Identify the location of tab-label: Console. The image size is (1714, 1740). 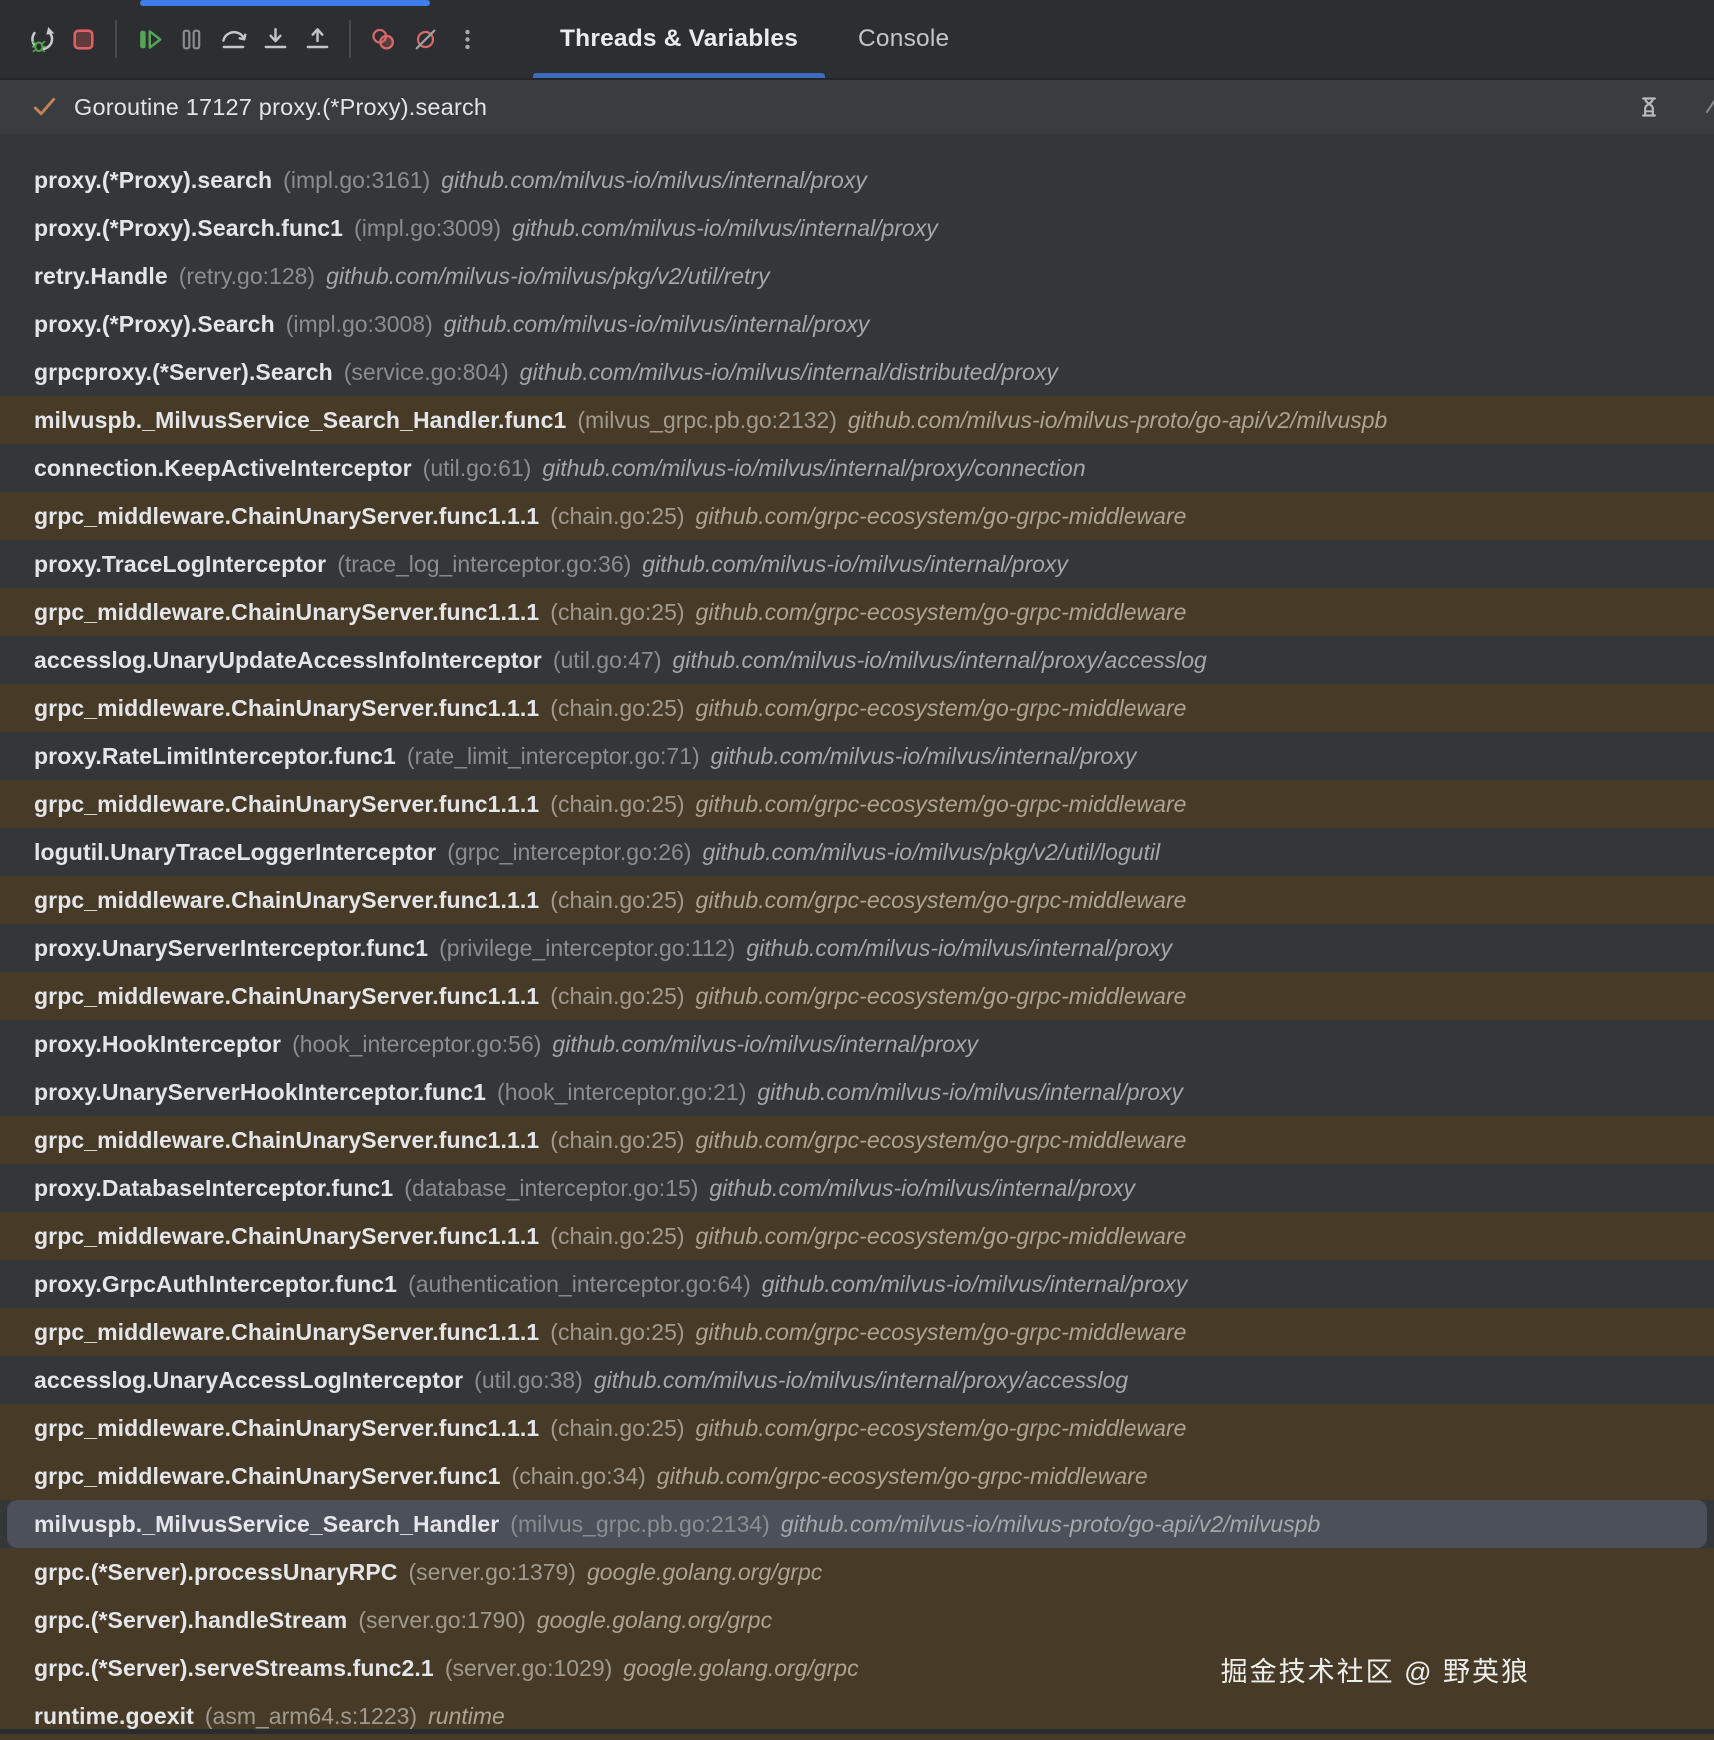
(904, 38).